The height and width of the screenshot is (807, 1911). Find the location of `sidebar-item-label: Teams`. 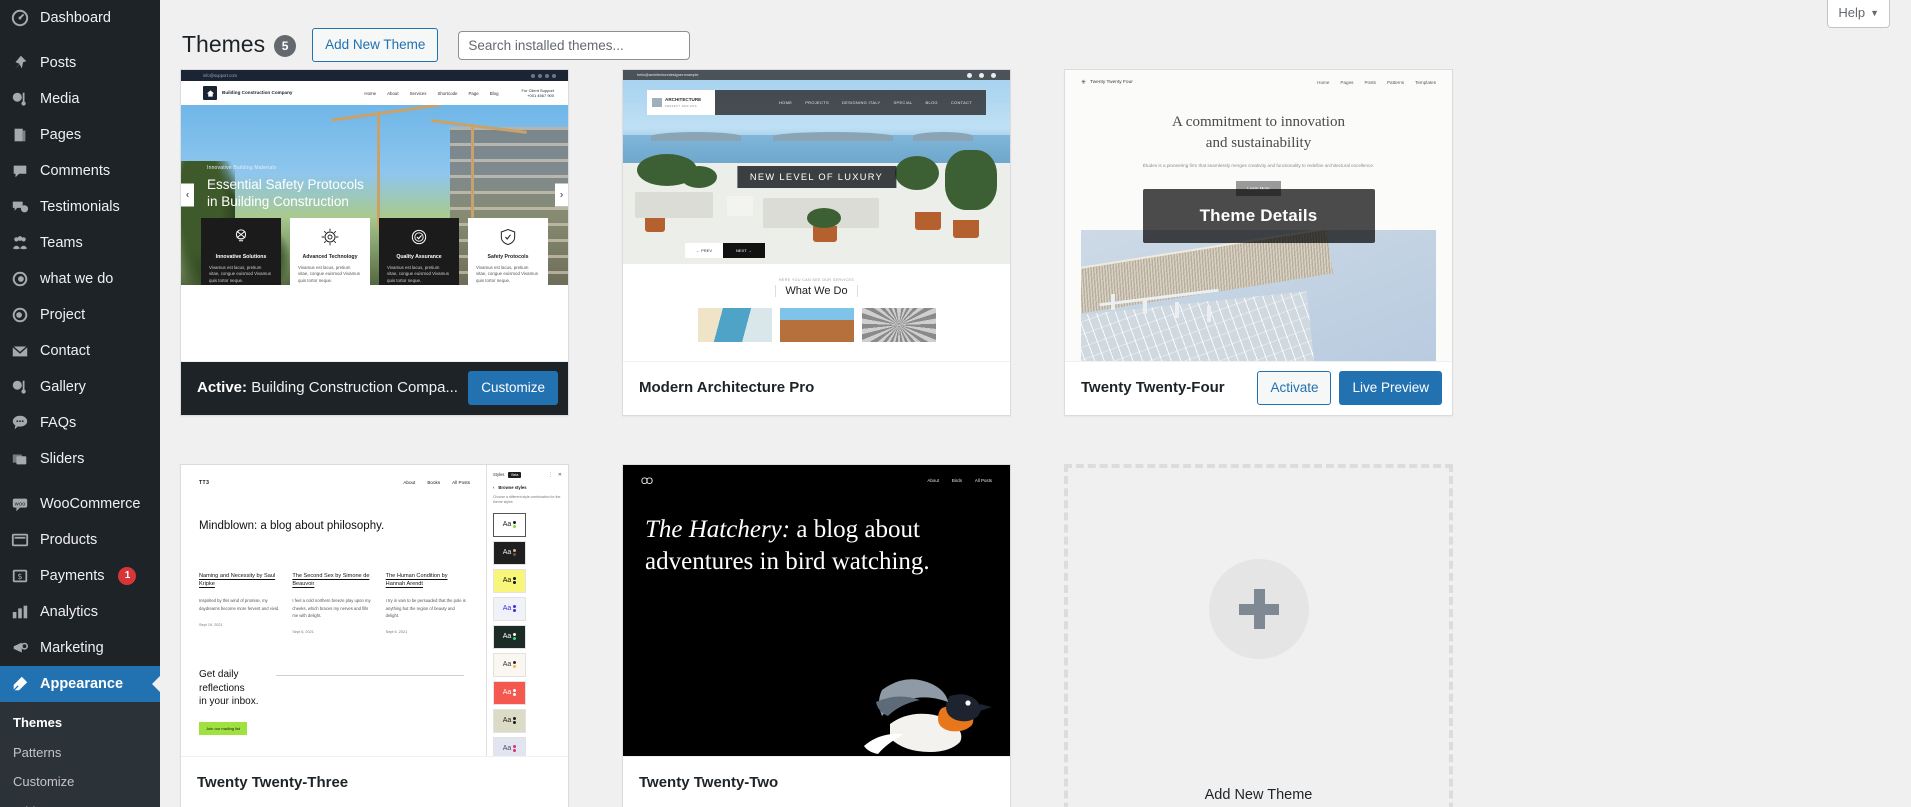

sidebar-item-label: Teams is located at coordinates (61, 242).